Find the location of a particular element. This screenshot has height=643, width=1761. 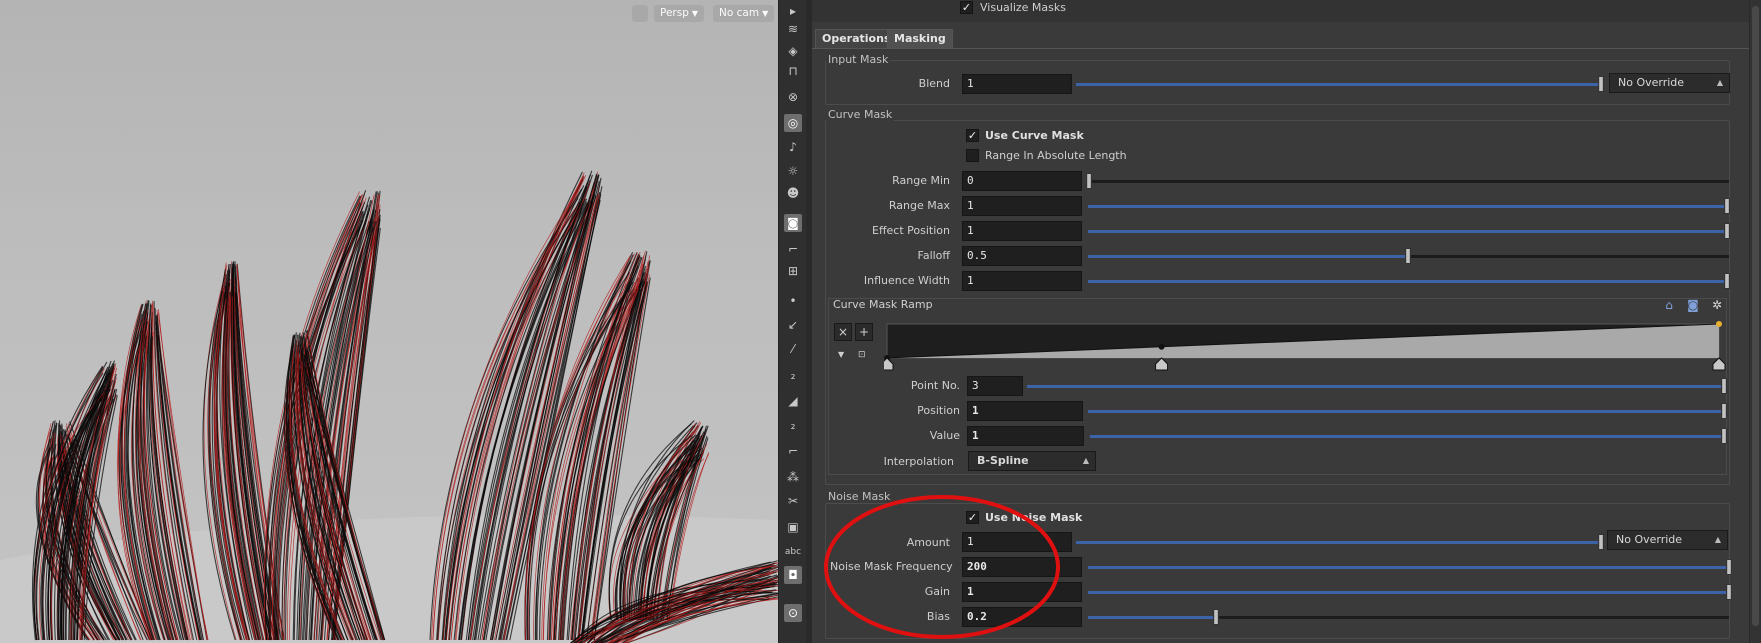

select-icon: ▸ is located at coordinates (793, 11).